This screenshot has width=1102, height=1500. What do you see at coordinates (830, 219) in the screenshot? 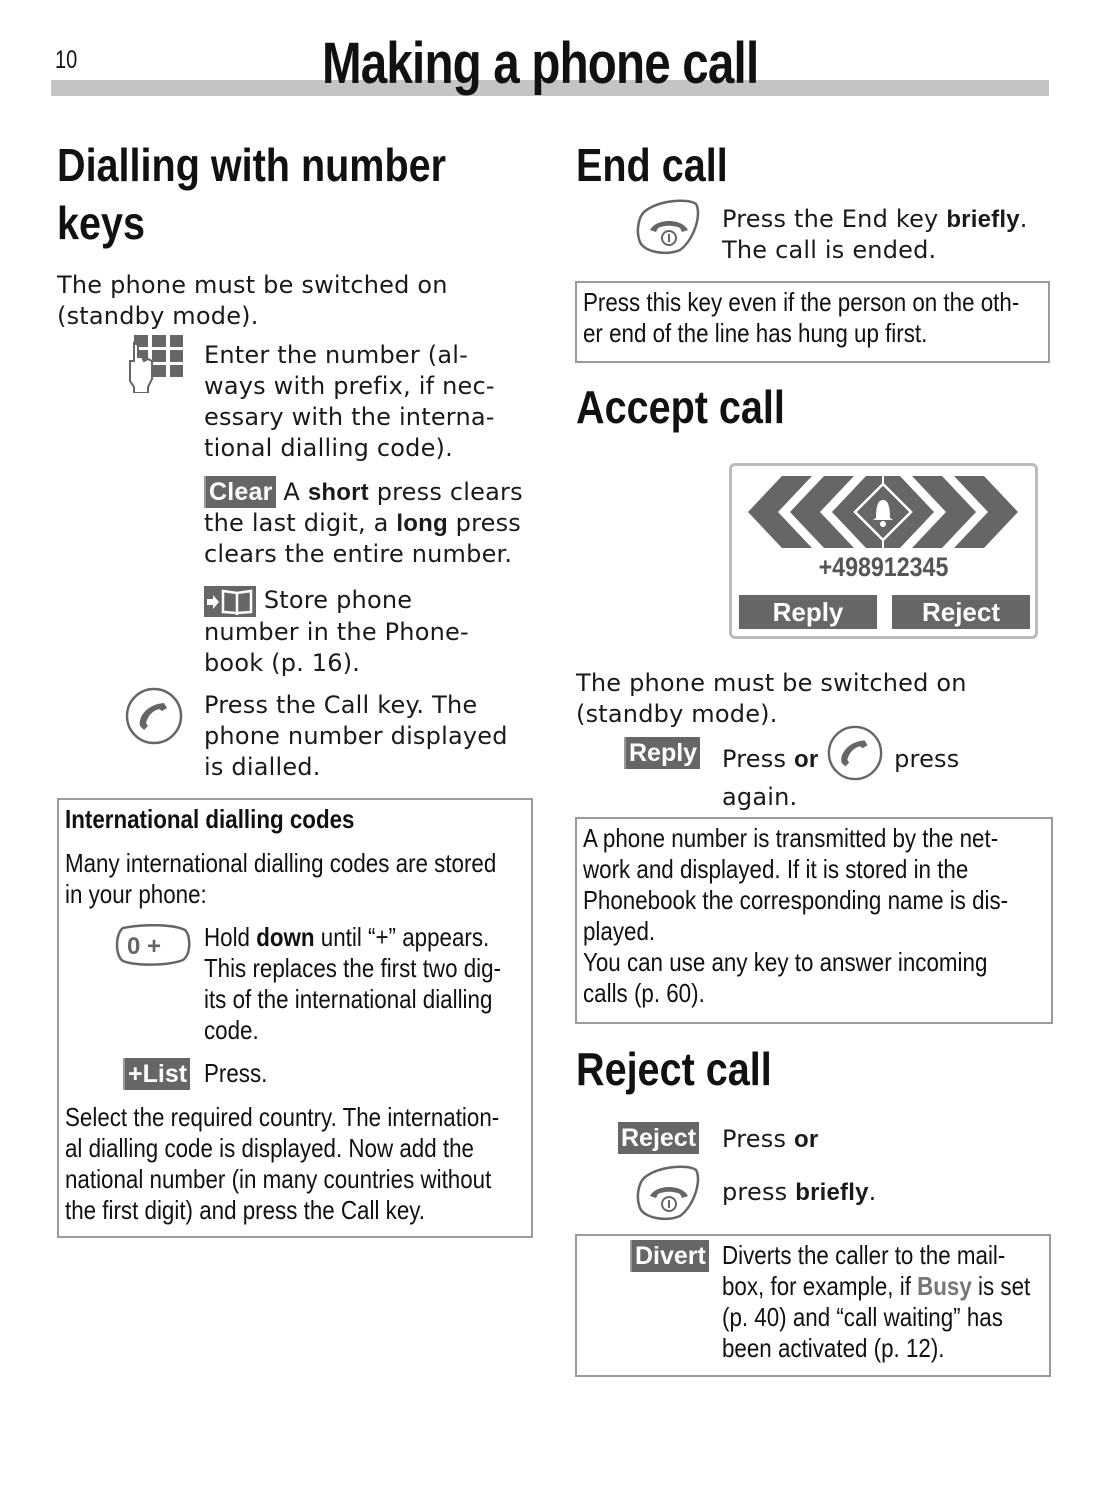
I see `text: Press the End key` at bounding box center [830, 219].